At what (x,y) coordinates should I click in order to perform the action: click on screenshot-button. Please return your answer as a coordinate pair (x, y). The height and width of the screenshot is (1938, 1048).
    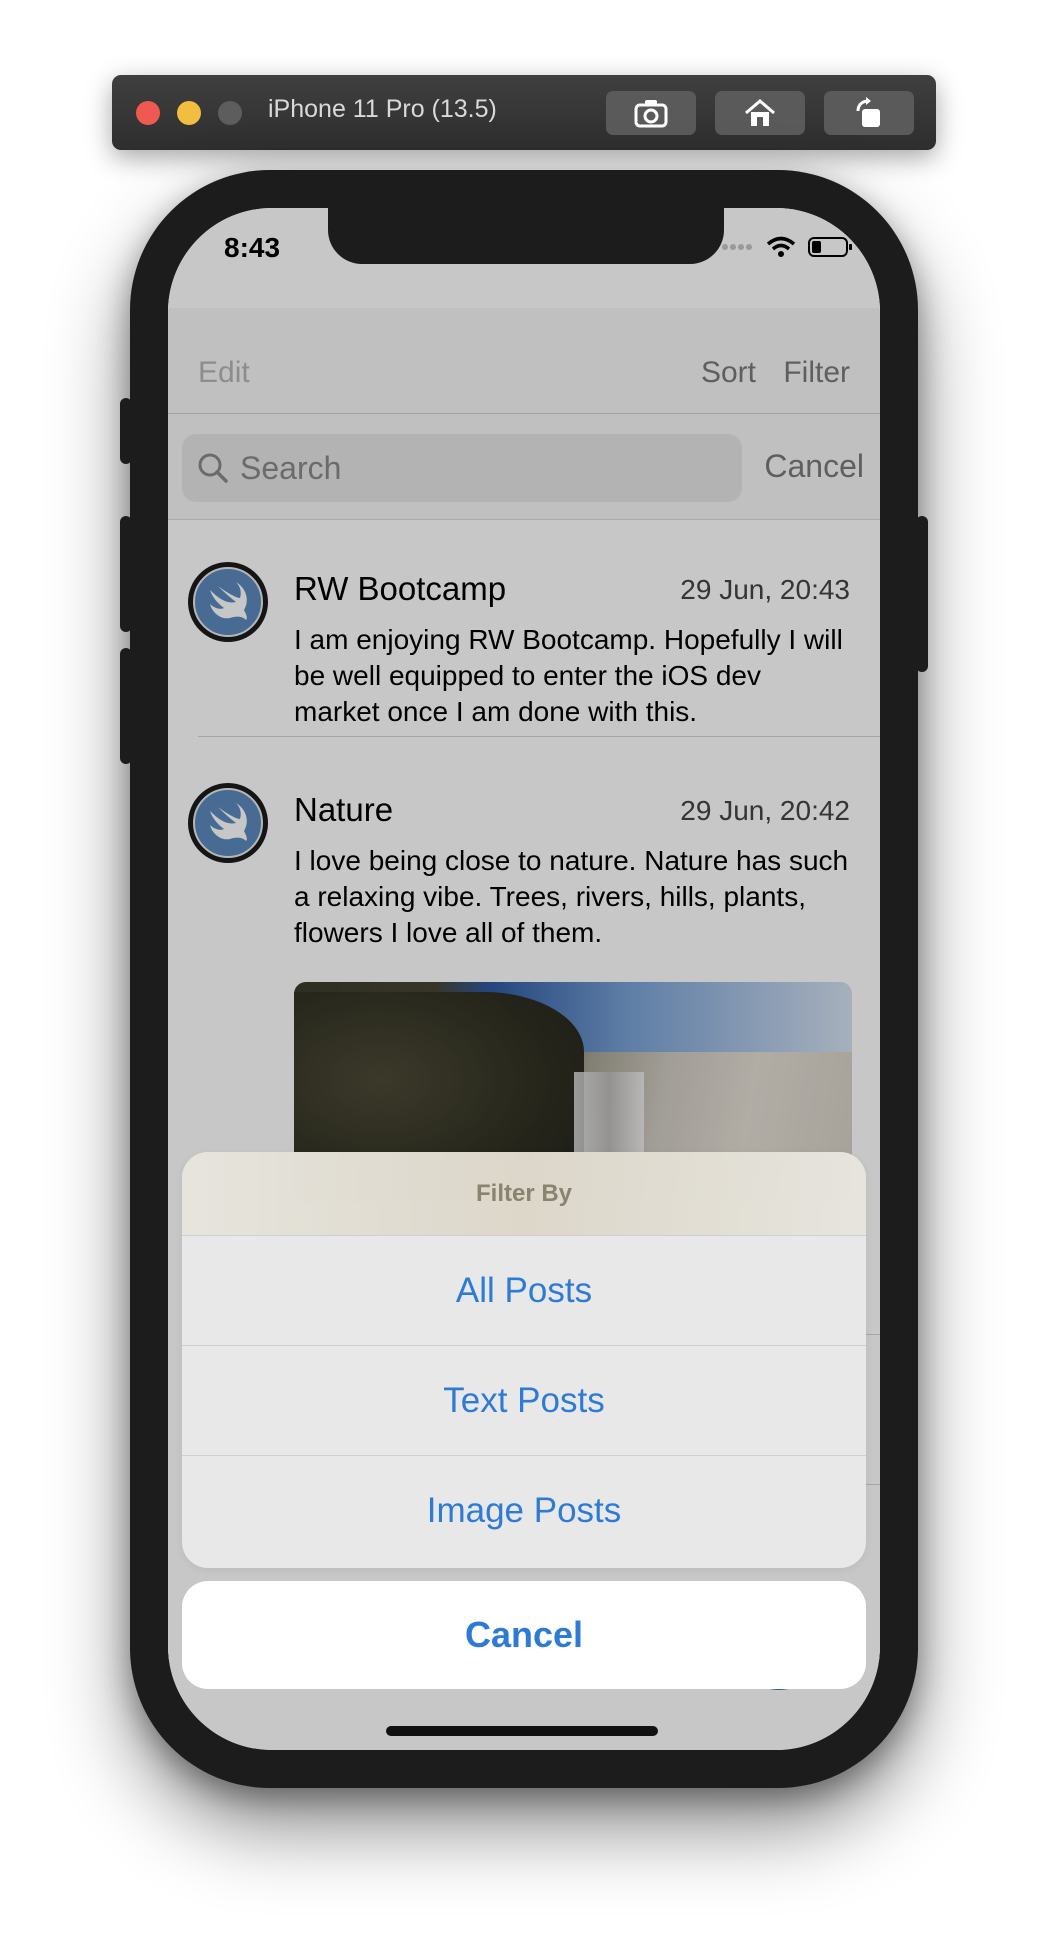
    Looking at the image, I should click on (651, 113).